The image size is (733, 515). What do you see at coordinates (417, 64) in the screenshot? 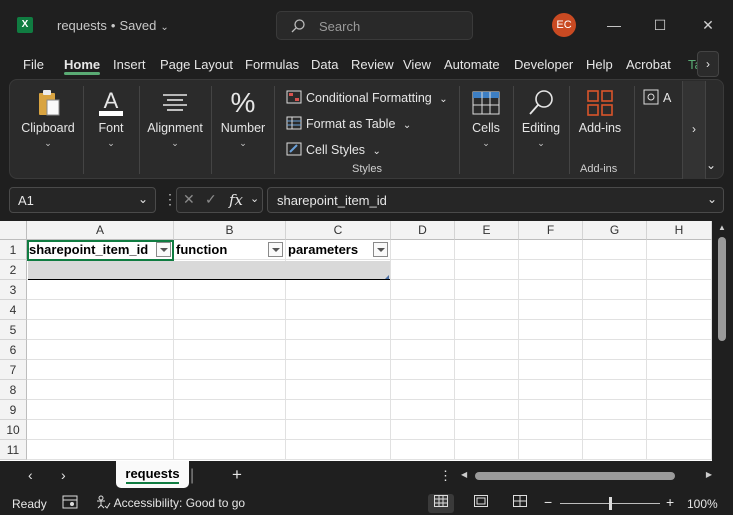
I see `tab-view: View` at bounding box center [417, 64].